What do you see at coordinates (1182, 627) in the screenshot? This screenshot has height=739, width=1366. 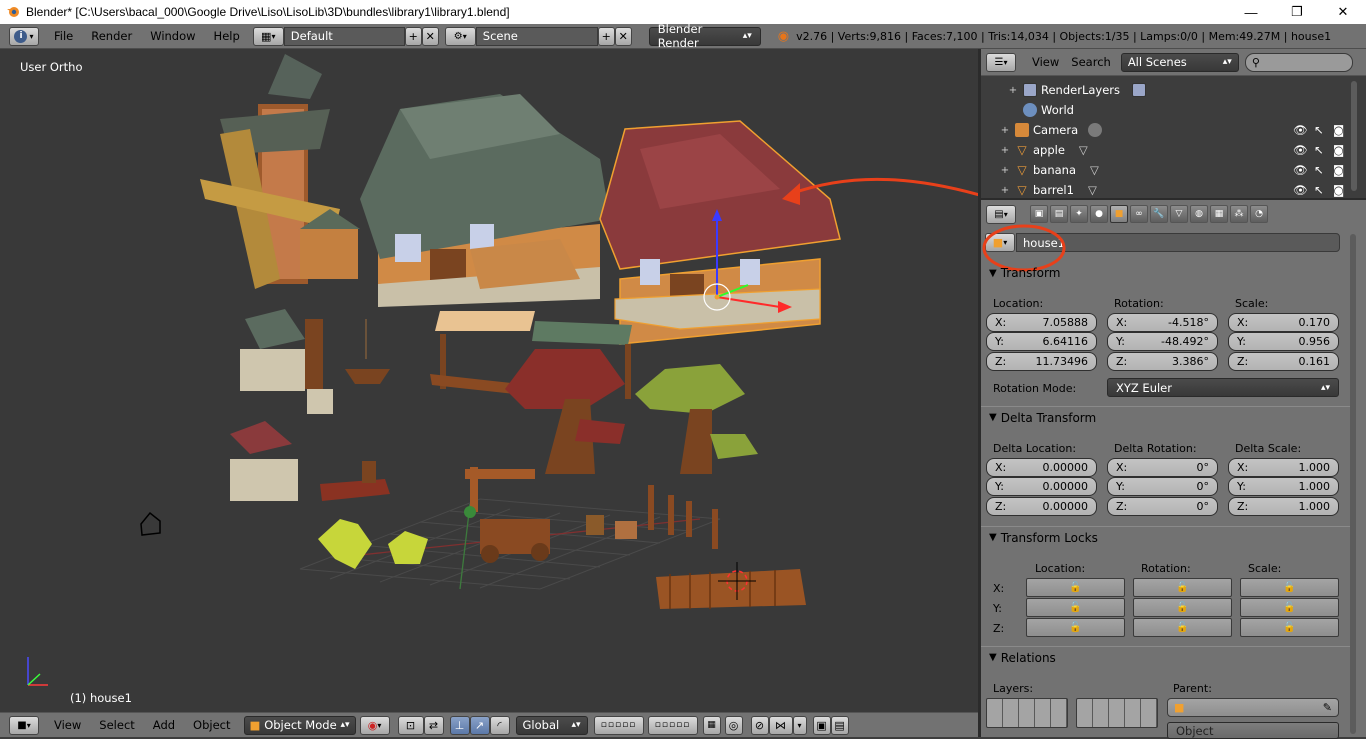 I see `lock-rotation-z-button: 🔓` at bounding box center [1182, 627].